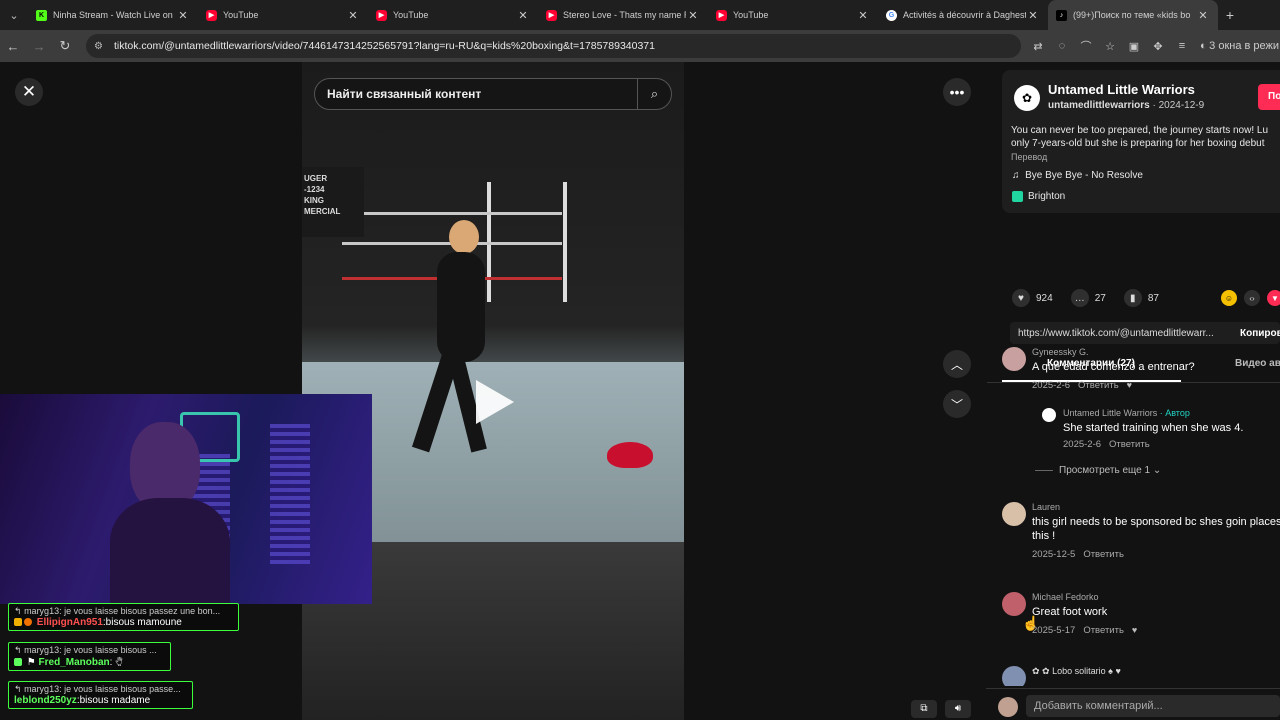  I want to click on share-send-icon: ▼, so click(1273, 298).